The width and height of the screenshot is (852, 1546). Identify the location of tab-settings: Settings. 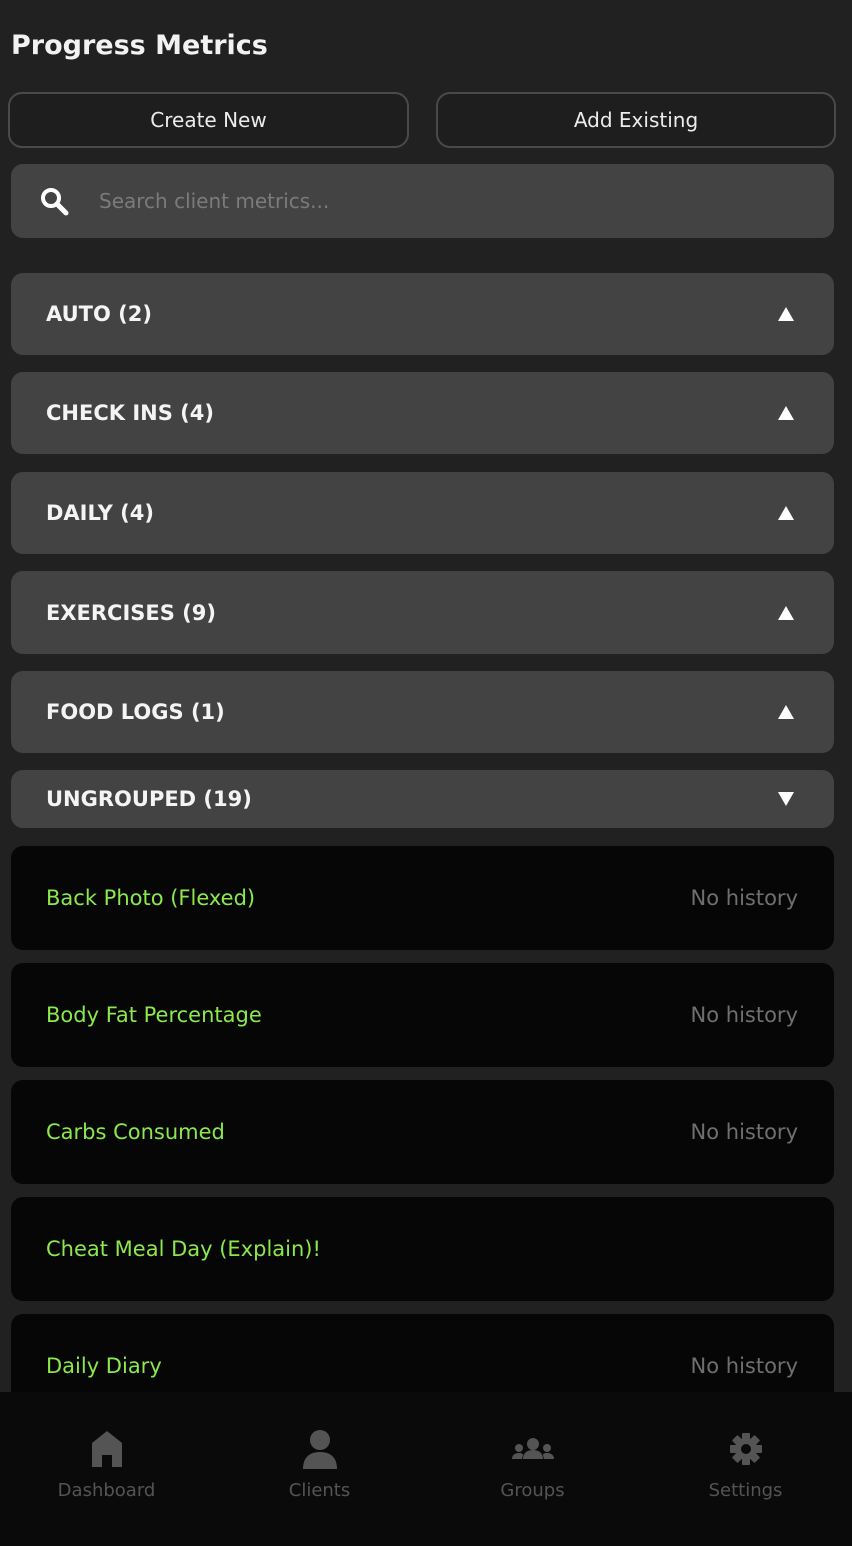
(745, 1469).